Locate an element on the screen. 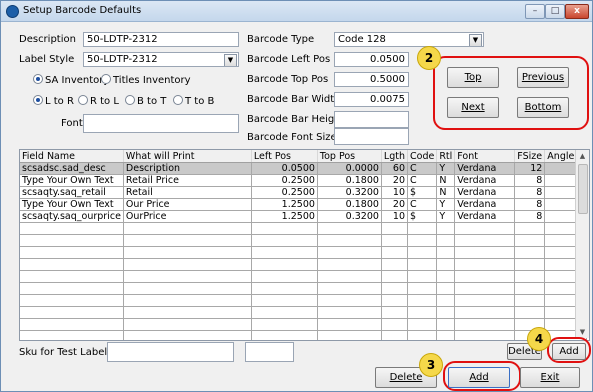  barcode-type-select: Code 128 ▼ is located at coordinates (409, 39).